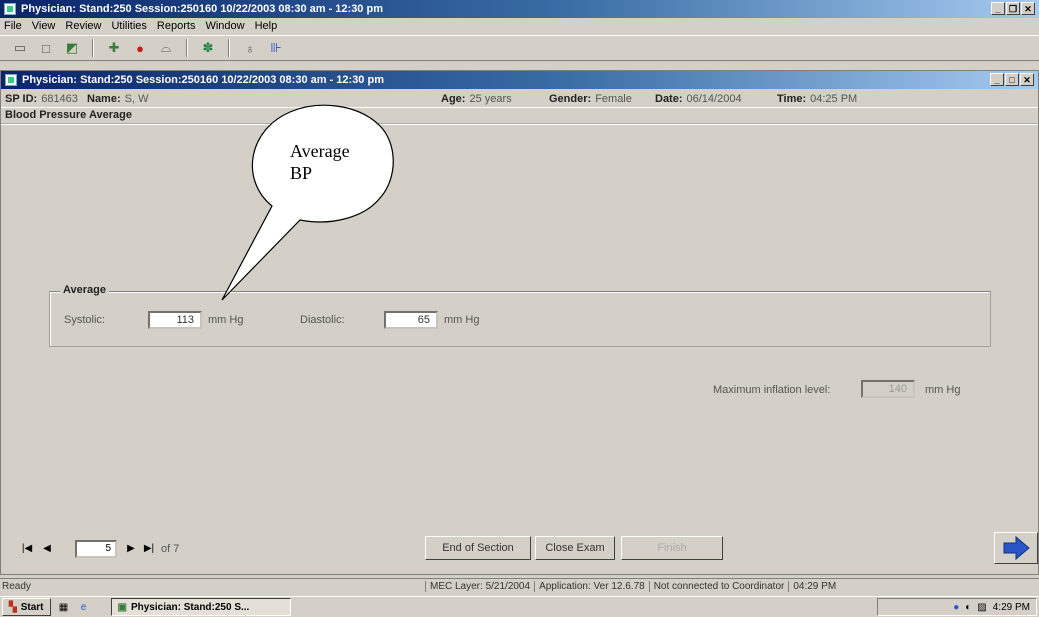 Image resolution: width=1039 pixels, height=617 pixels. I want to click on finish-button: Finish, so click(672, 548).